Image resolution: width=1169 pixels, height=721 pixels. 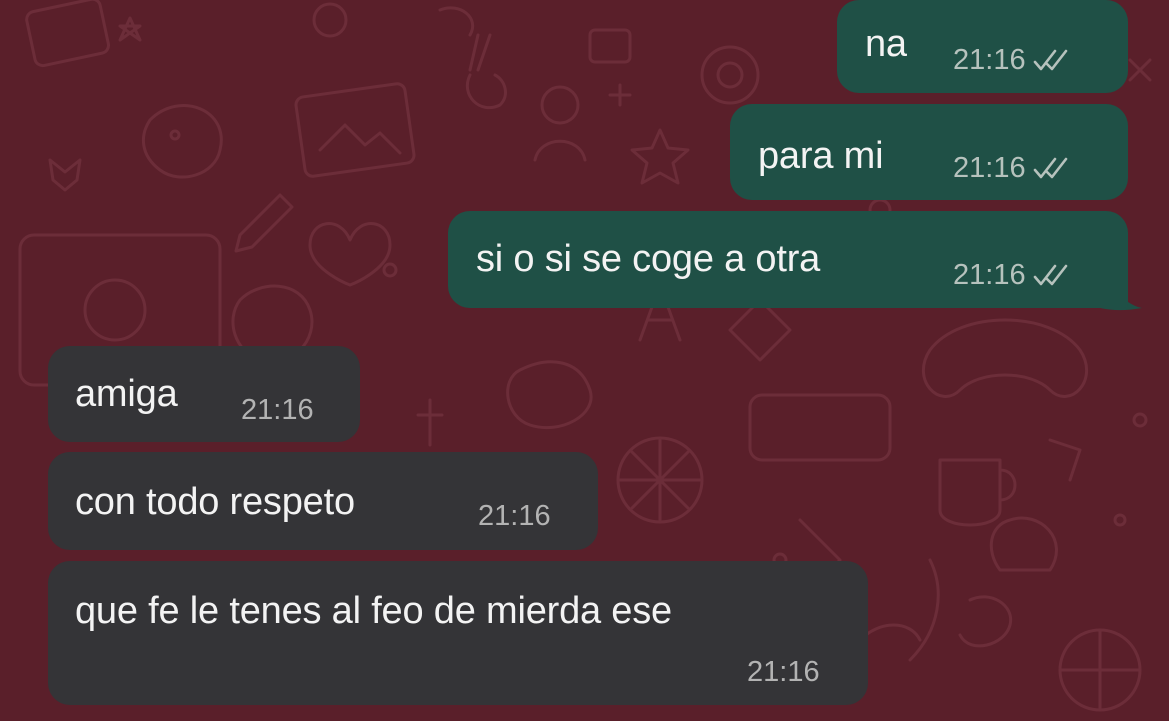 What do you see at coordinates (886, 44) in the screenshot?
I see `message-text: na` at bounding box center [886, 44].